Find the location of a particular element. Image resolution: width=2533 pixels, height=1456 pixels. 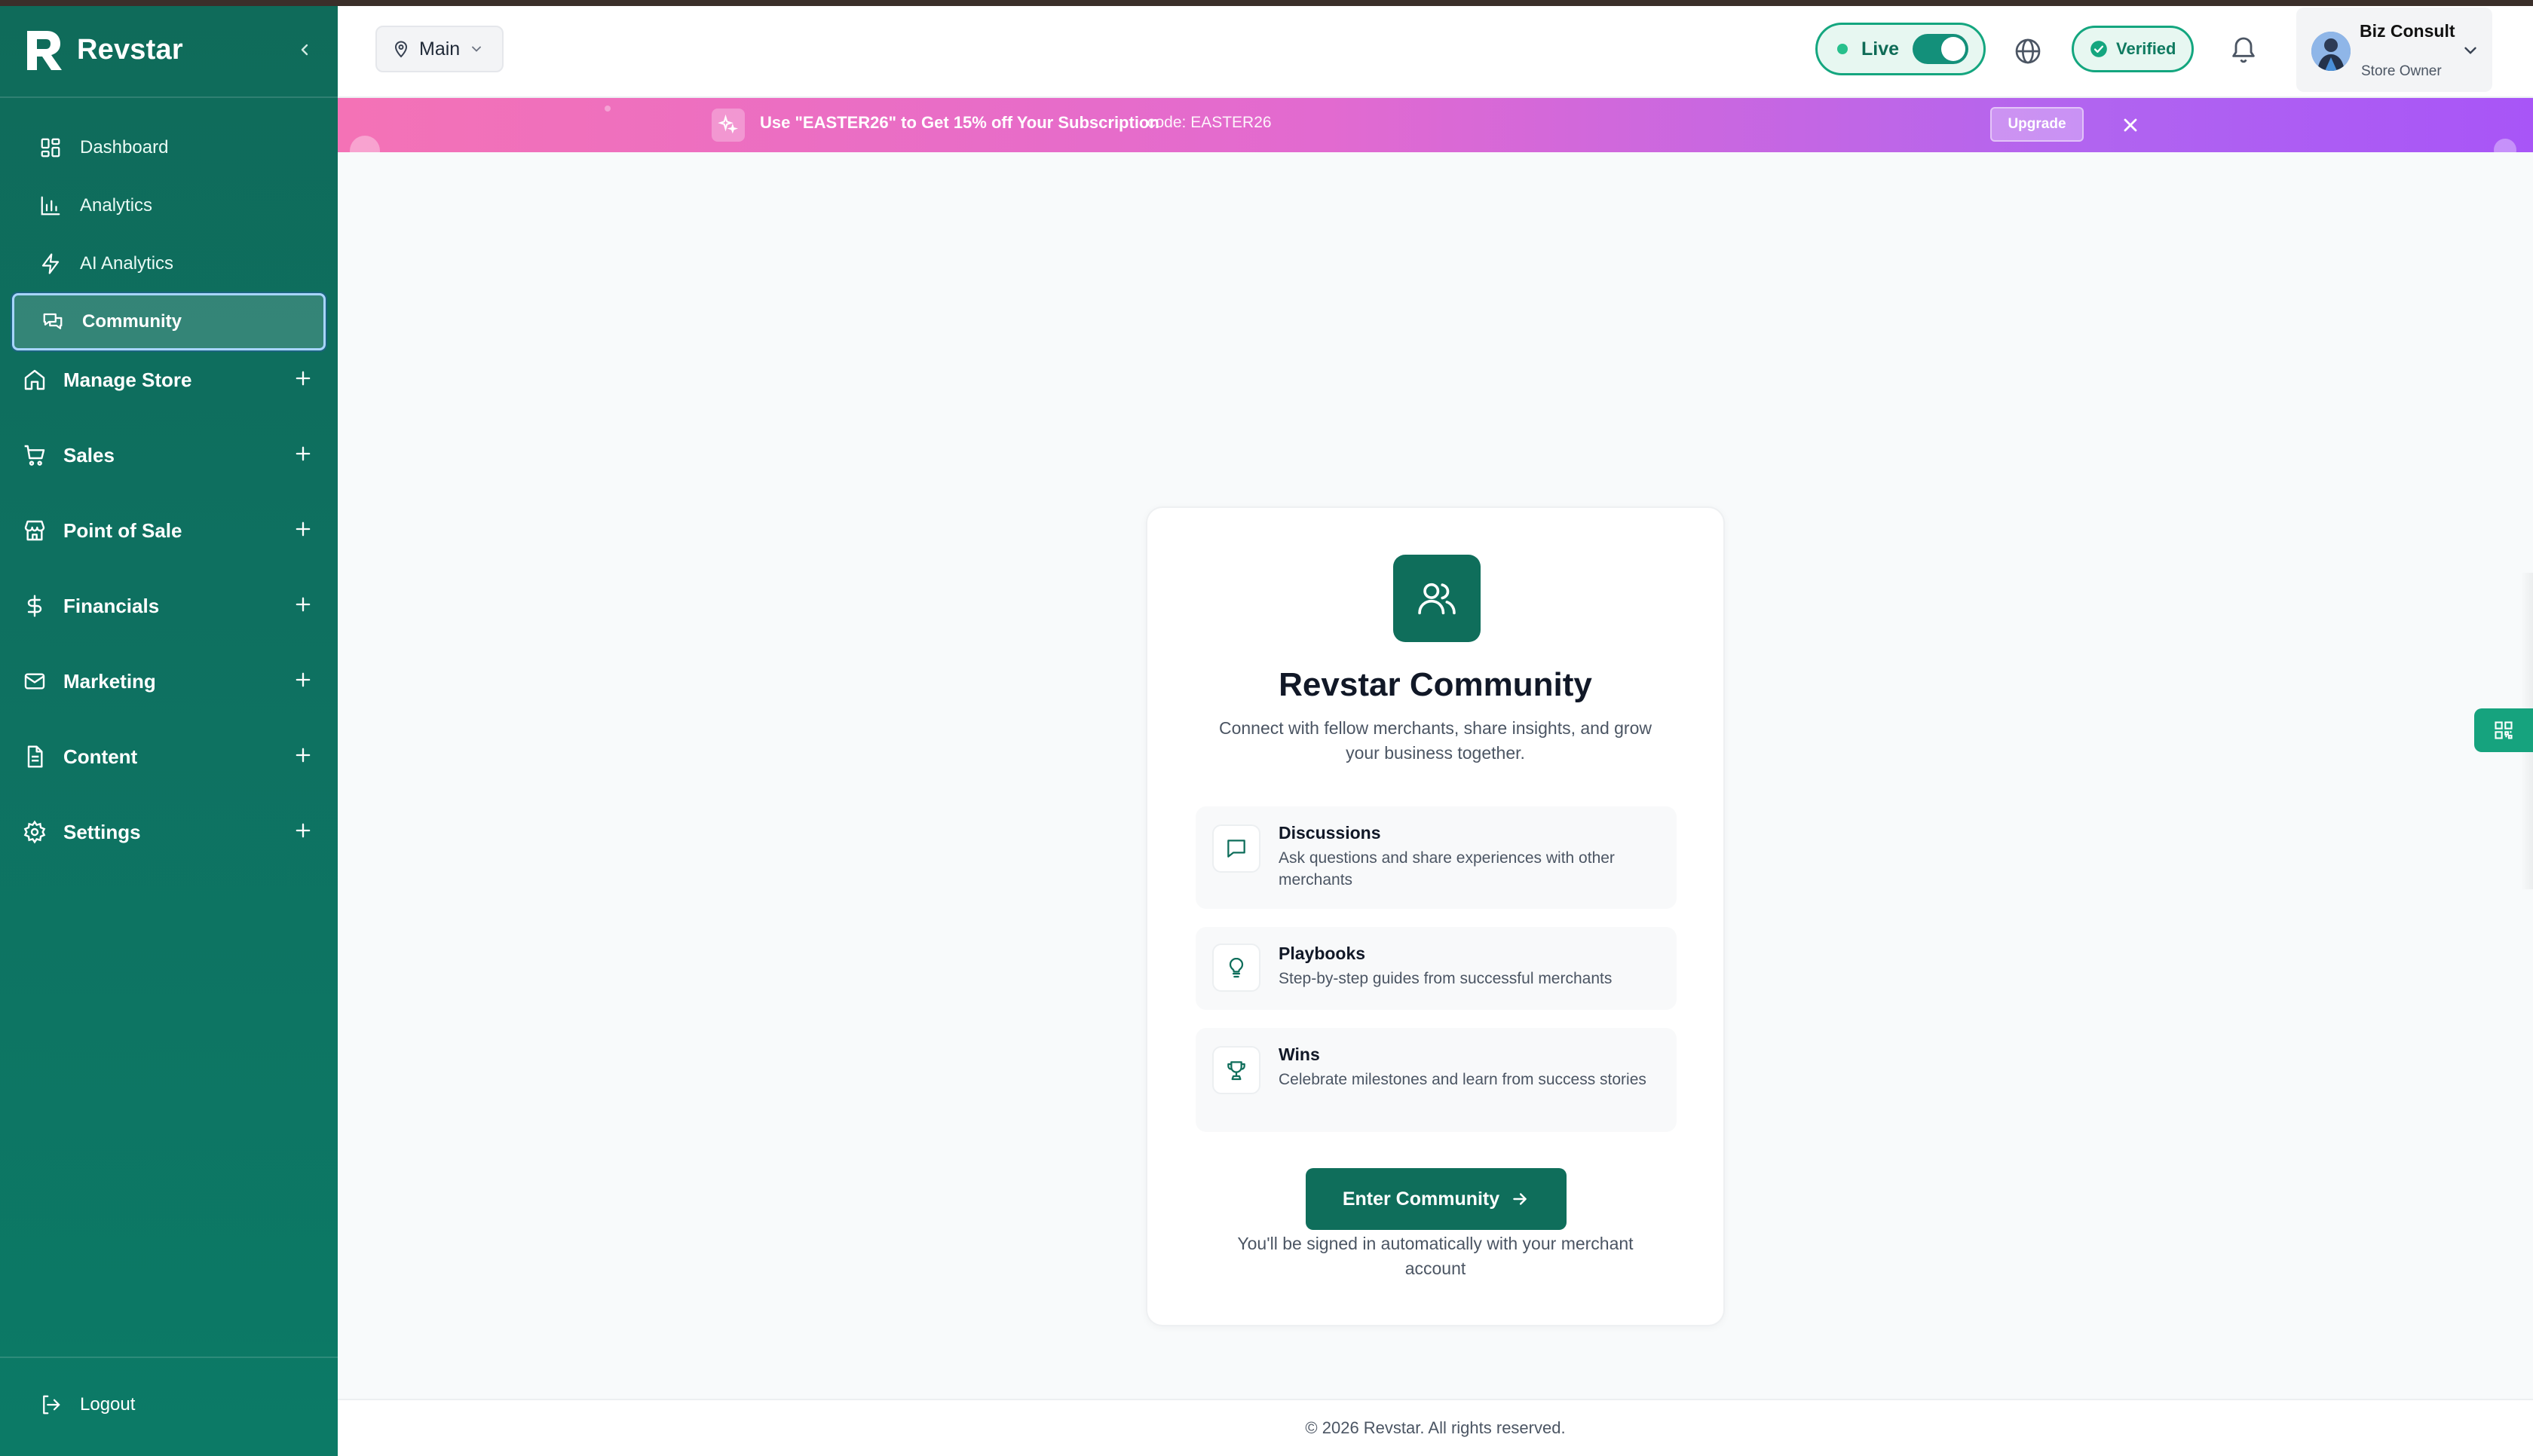

sidebar-group-manage-store: Manage Store is located at coordinates (169, 380).